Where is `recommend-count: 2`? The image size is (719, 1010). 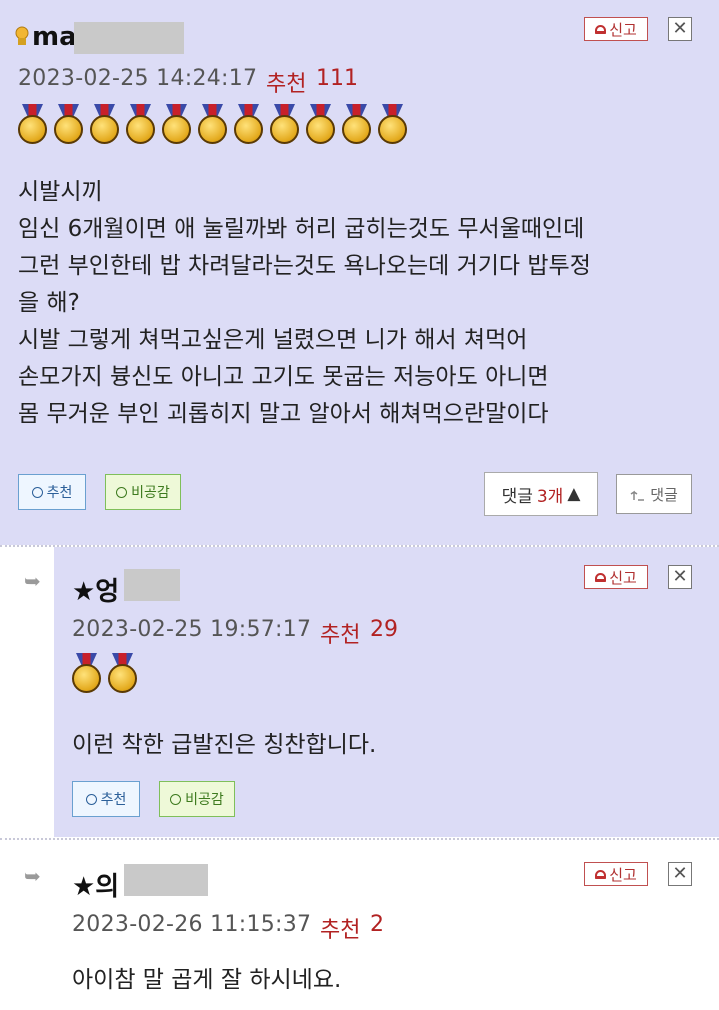 recommend-count: 2 is located at coordinates (377, 924).